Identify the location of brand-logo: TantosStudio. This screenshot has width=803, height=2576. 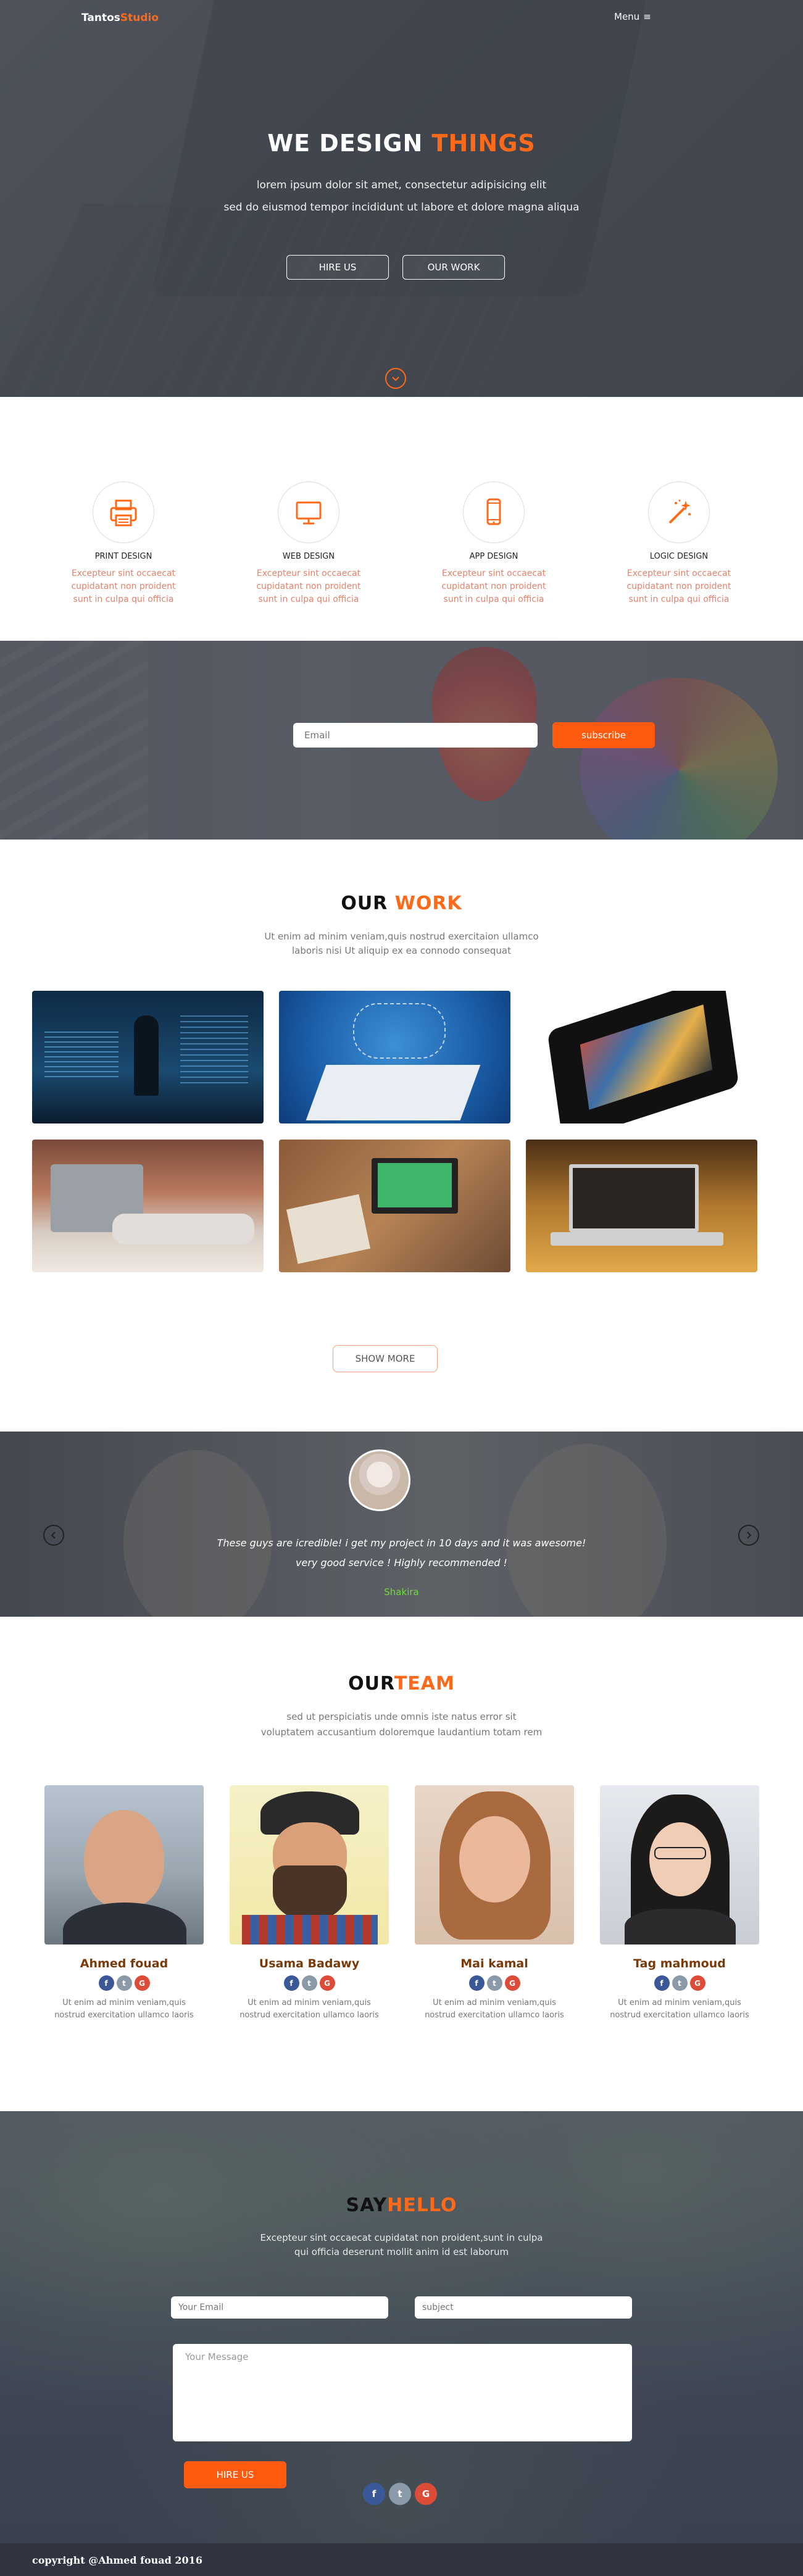
(120, 18).